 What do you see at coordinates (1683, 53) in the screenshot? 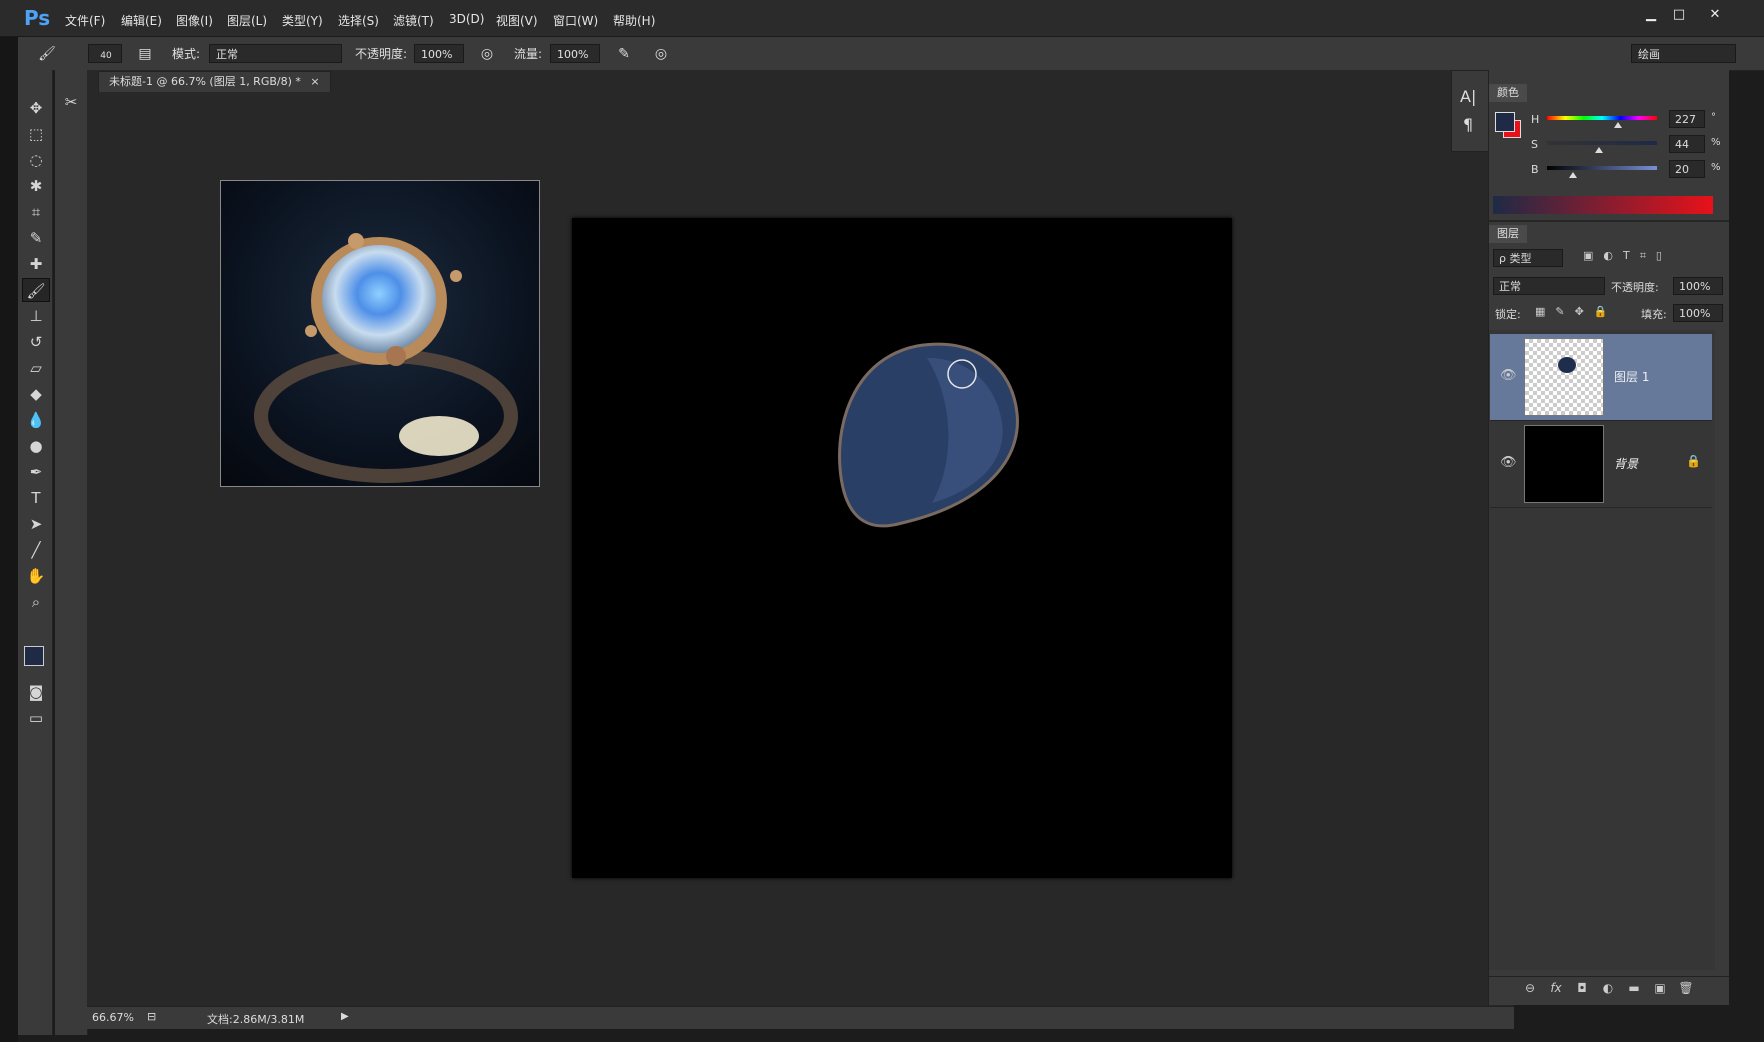
I see `workspace-select: 绘画` at bounding box center [1683, 53].